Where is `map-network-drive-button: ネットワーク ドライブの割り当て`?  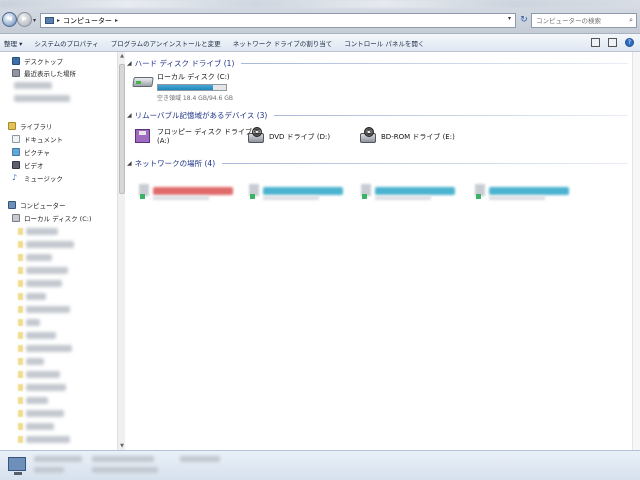
map-network-drive-button: ネットワーク ドライブの割り当て is located at coordinates (283, 43).